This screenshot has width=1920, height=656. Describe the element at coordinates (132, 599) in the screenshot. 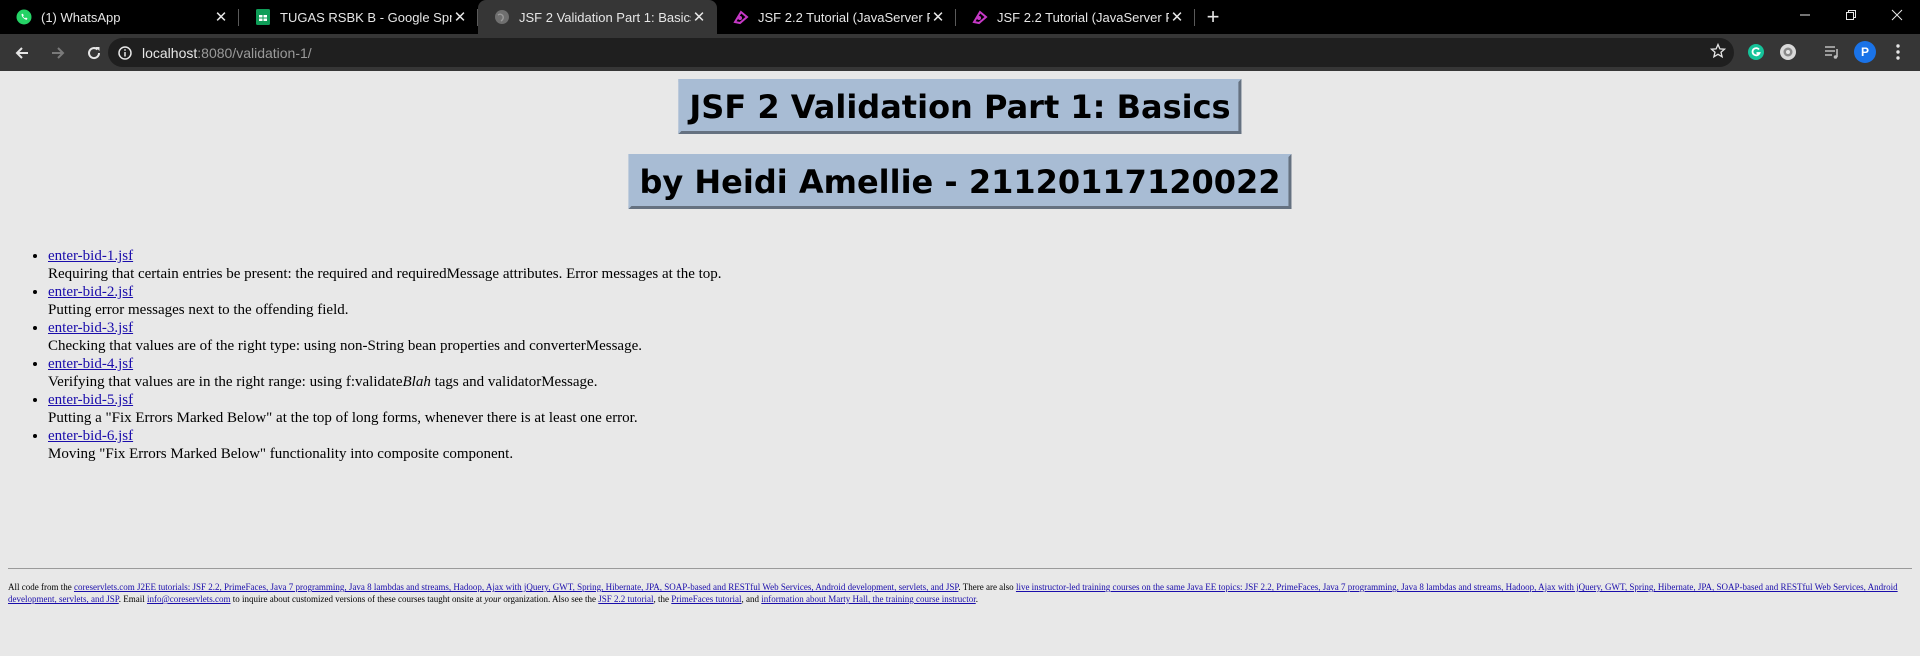

I see `footer-text: . Email` at that location.